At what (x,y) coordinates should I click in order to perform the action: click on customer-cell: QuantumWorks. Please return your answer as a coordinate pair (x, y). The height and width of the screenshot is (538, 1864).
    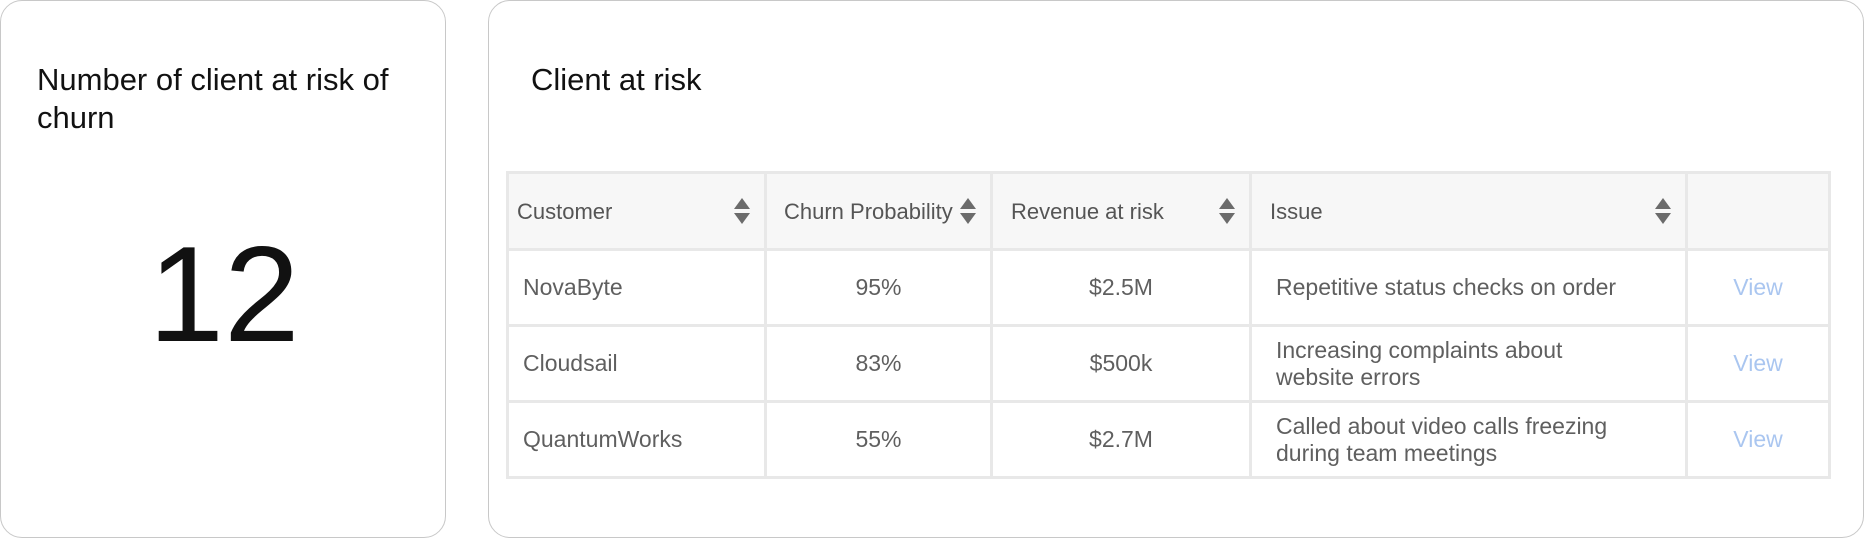
    Looking at the image, I should click on (636, 439).